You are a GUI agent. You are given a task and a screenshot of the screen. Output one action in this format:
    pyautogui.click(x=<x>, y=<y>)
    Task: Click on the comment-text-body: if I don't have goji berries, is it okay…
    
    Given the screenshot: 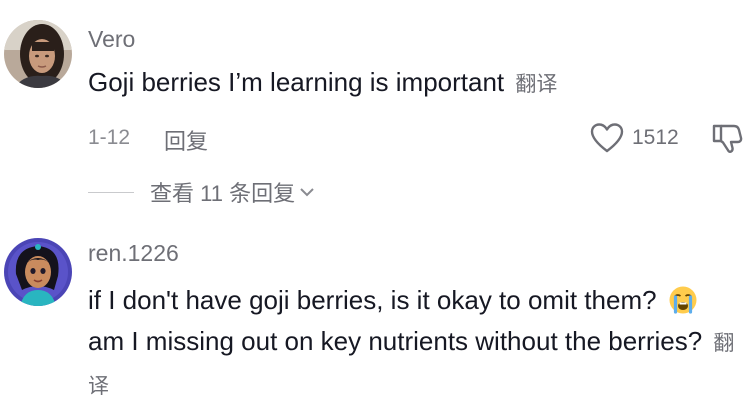 What is the action you would take?
    pyautogui.click(x=372, y=300)
    